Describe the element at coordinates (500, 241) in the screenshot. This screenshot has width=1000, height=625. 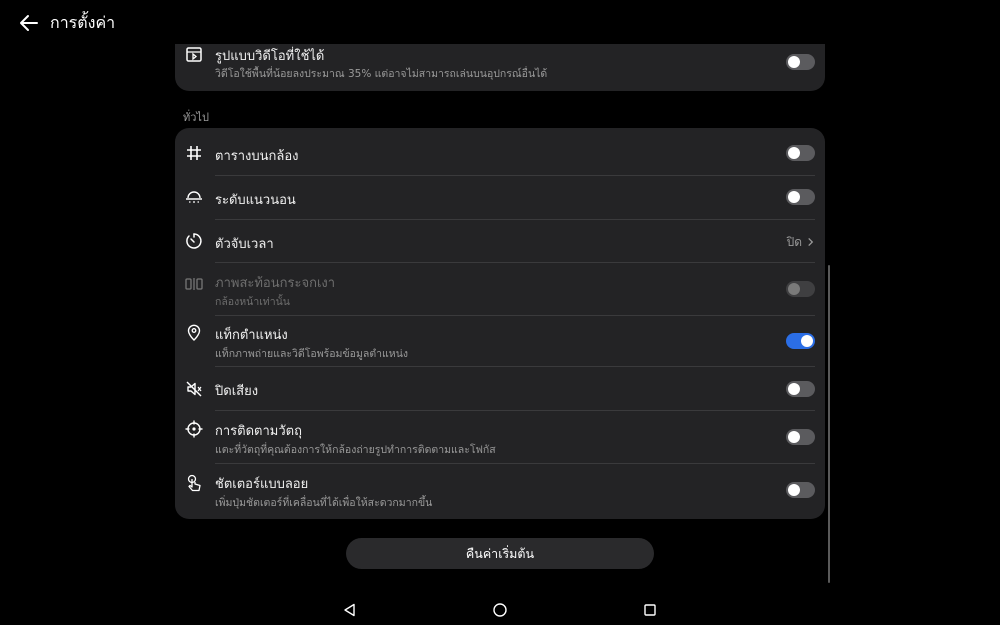
I see `setting-timer: ตัวจับเวลา ปิด` at that location.